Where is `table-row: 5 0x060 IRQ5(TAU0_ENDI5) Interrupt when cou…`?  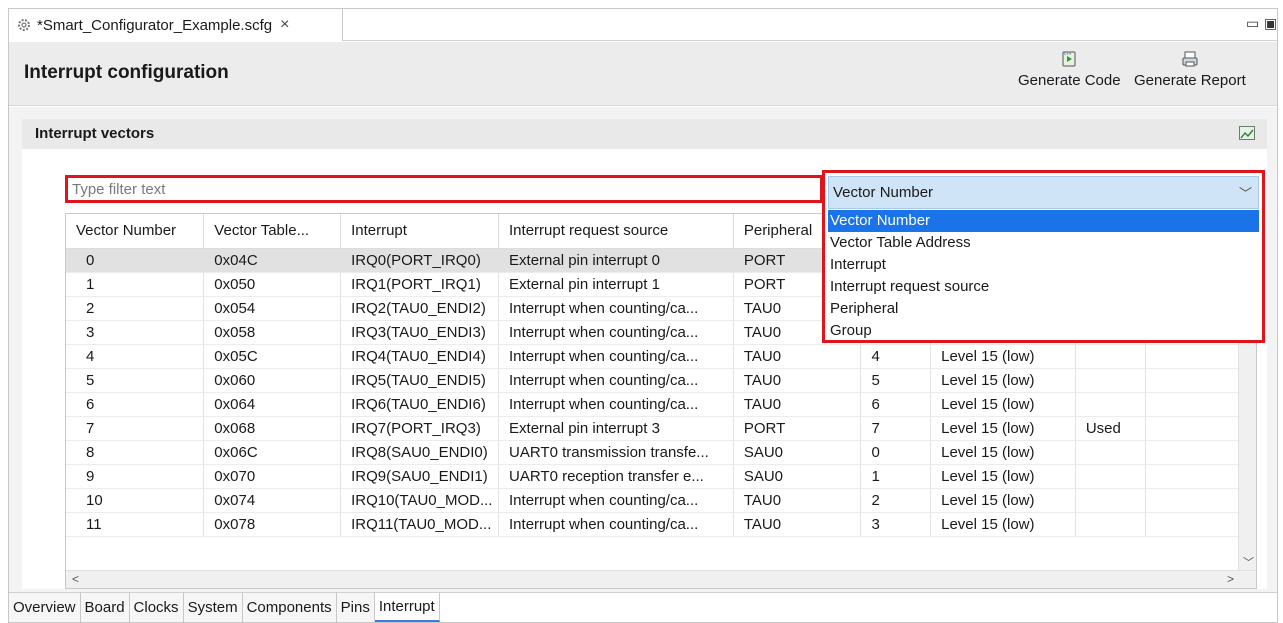 table-row: 5 0x060 IRQ5(TAU0_ENDI5) Interrupt when cou… is located at coordinates (661, 380).